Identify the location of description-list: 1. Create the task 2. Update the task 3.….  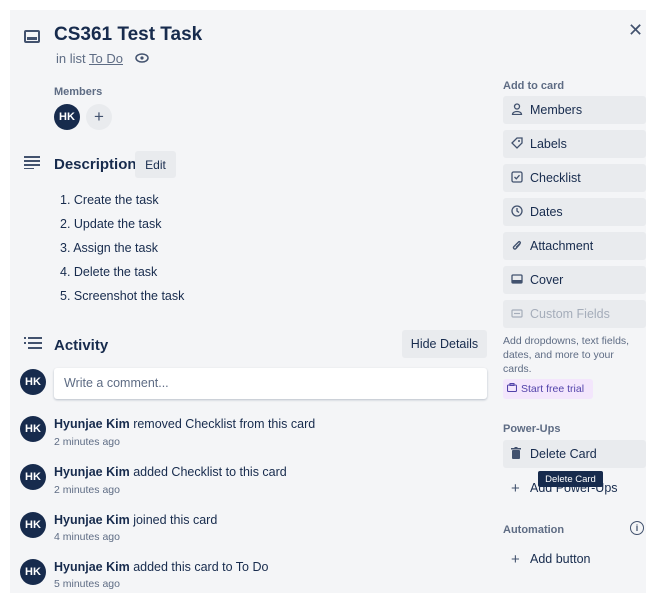
(122, 248).